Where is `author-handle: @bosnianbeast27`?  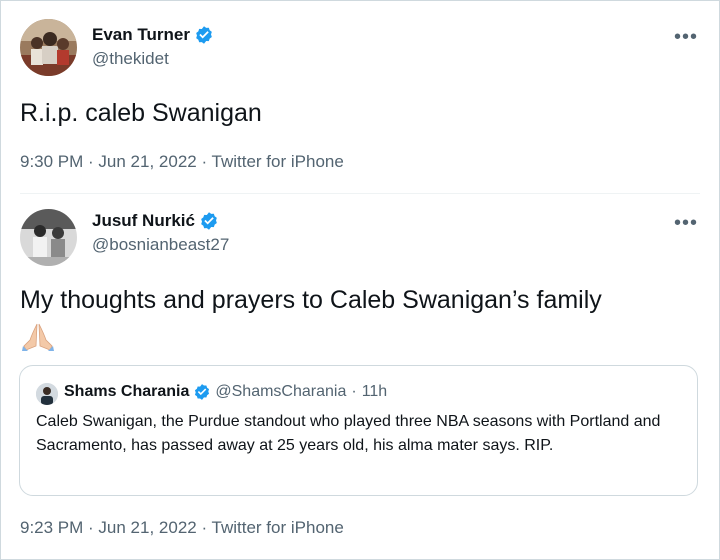
author-handle: @bosnianbeast27 is located at coordinates (160, 245).